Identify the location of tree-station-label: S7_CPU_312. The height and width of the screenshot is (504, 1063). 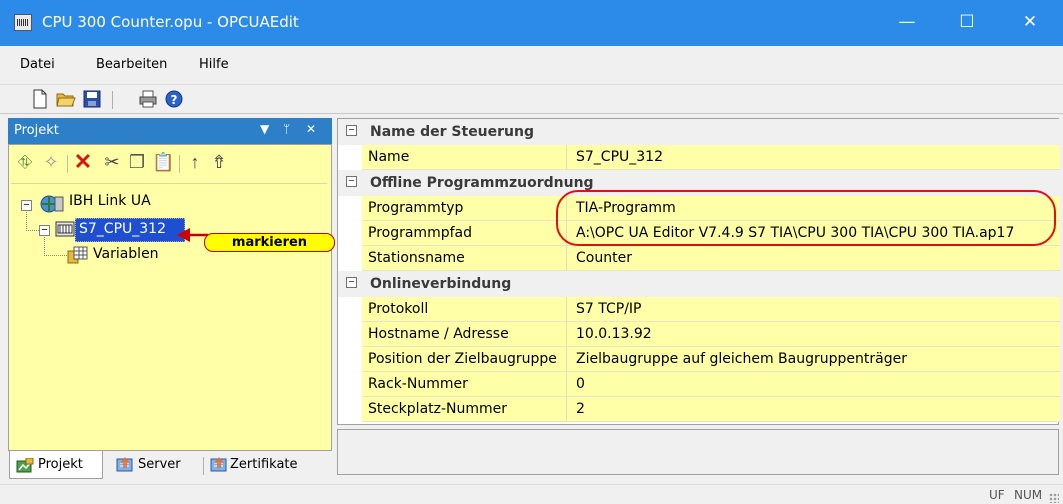
(122, 229).